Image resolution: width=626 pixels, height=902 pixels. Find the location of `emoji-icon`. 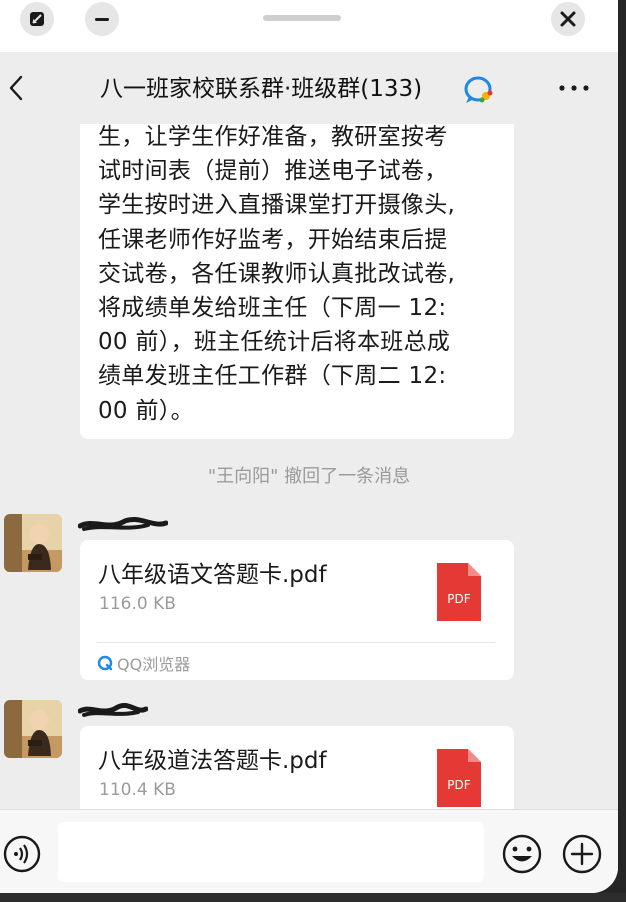

emoji-icon is located at coordinates (522, 854).